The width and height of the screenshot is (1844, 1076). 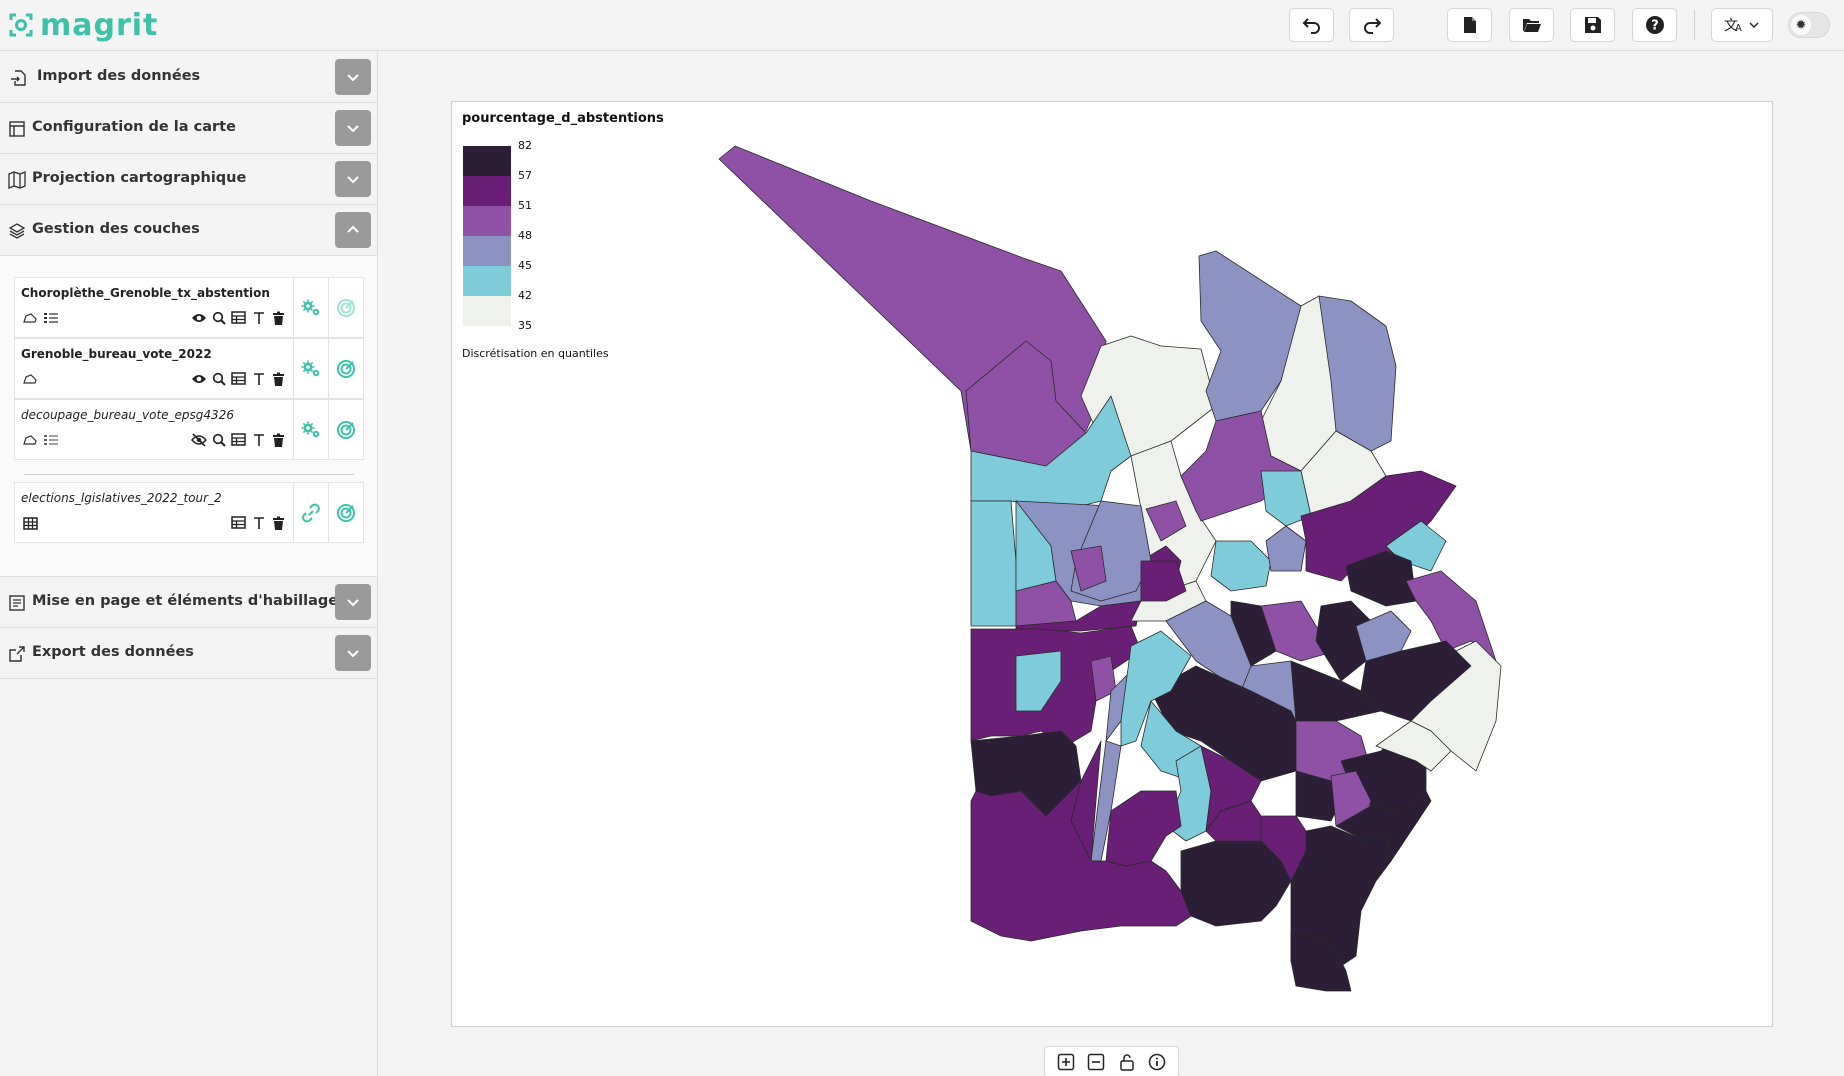 I want to click on section-map-config: Configuration de la carte, so click(x=188, y=128).